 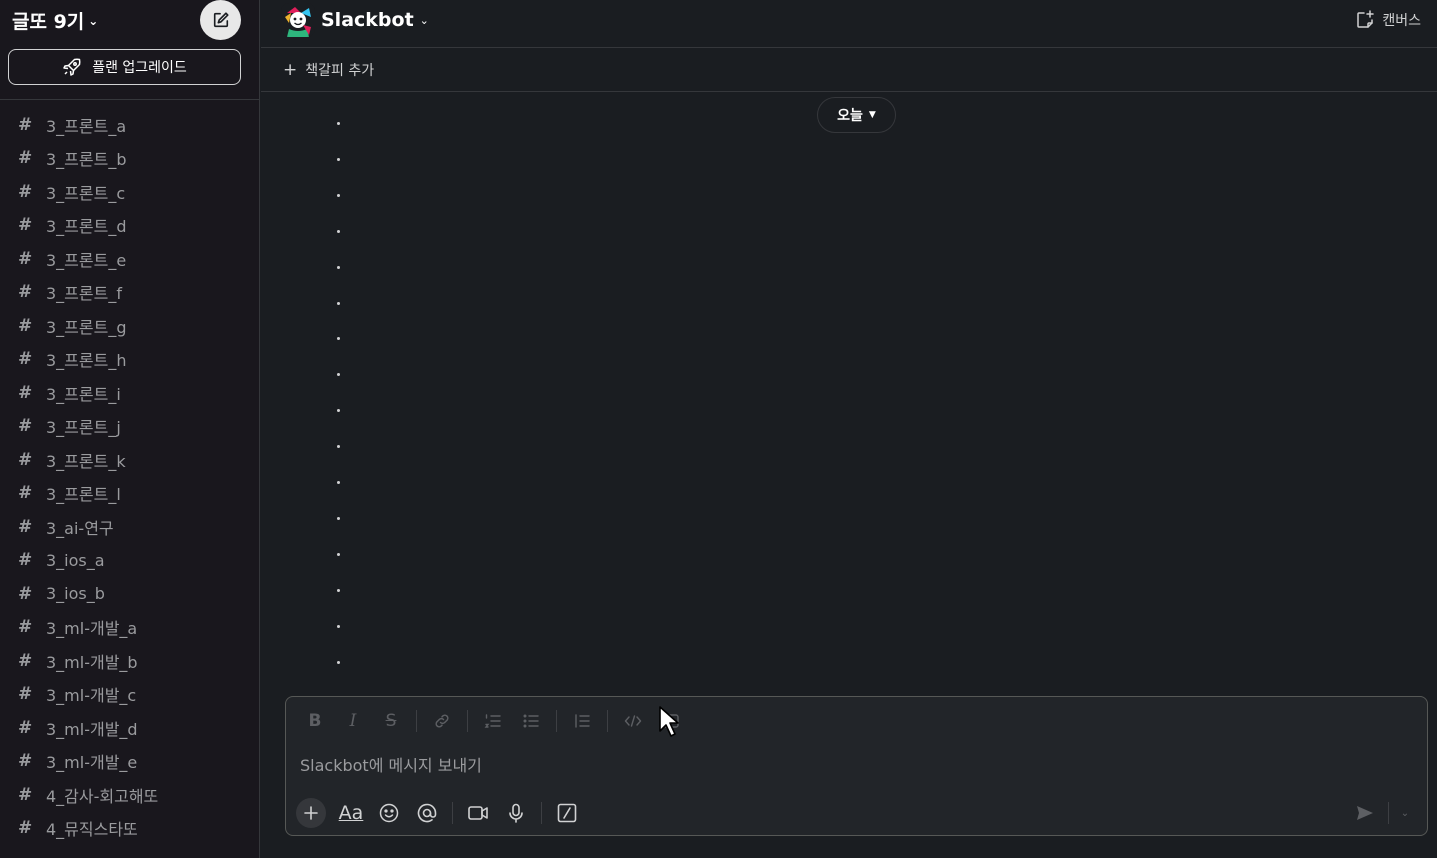 I want to click on sidebar-channel-item: #3_ml-개발_b, so click(x=129, y=661).